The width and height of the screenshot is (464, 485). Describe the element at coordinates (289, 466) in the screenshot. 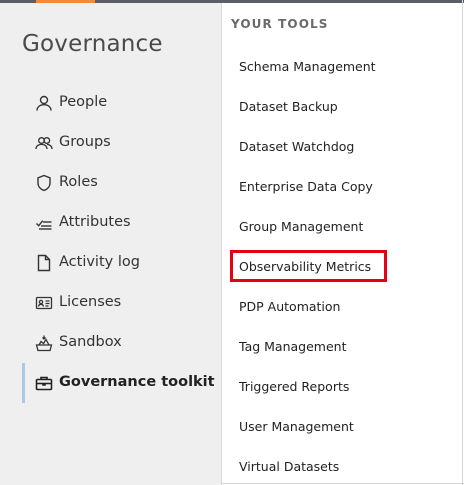

I see `tool-link-virtual-datasets: Virtual Datasets` at that location.